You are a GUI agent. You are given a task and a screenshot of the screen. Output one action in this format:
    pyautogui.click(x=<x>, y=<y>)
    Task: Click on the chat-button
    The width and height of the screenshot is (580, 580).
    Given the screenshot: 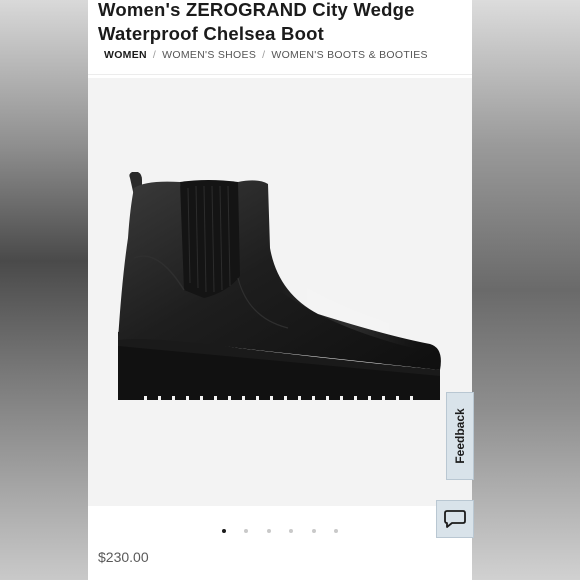 What is the action you would take?
    pyautogui.click(x=455, y=519)
    